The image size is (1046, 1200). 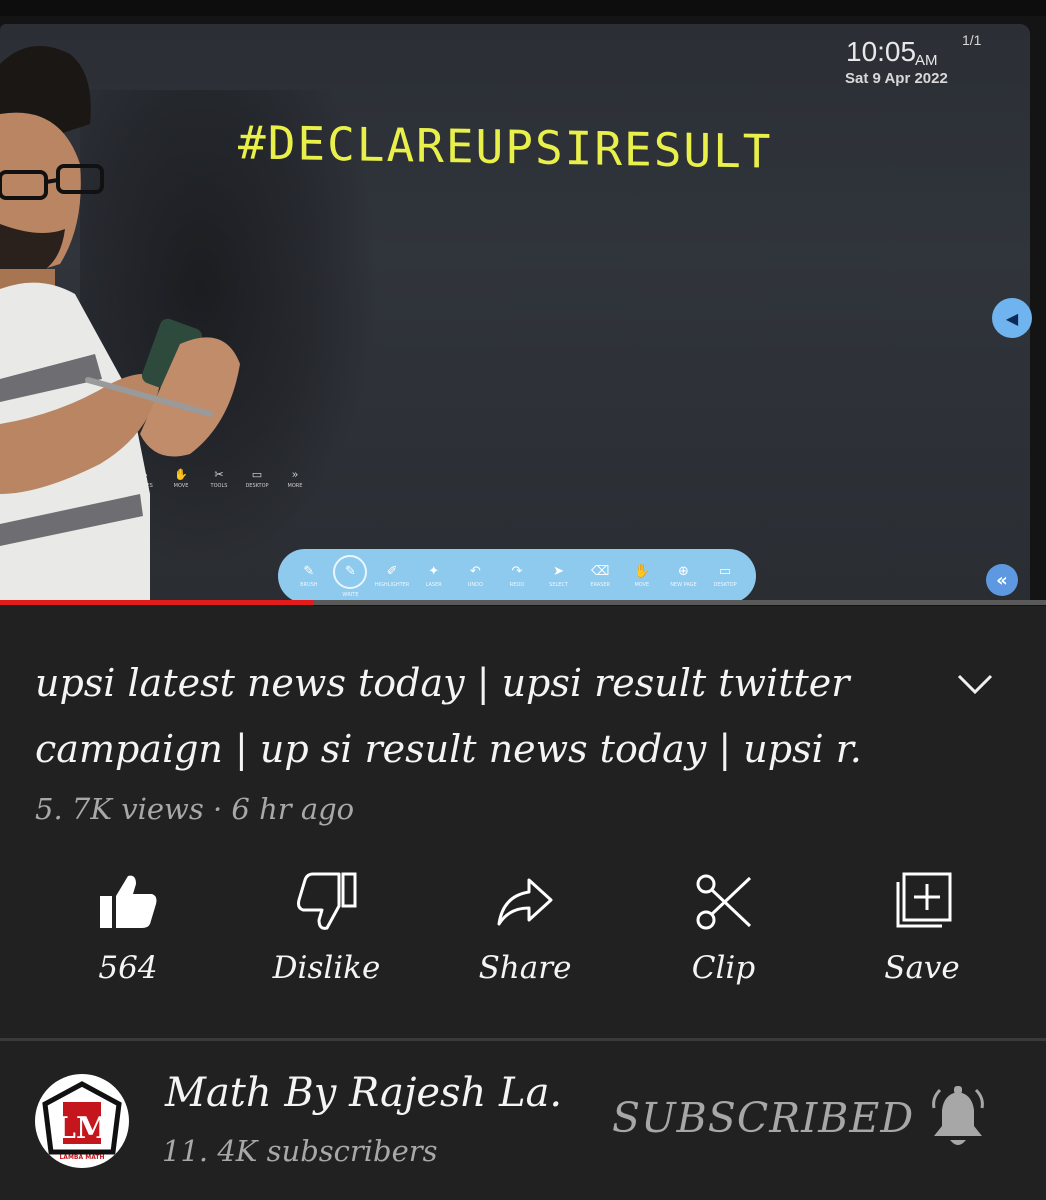 I want to click on highlighter-tool: ✐ HIGHLIGHTER, so click(x=392, y=576).